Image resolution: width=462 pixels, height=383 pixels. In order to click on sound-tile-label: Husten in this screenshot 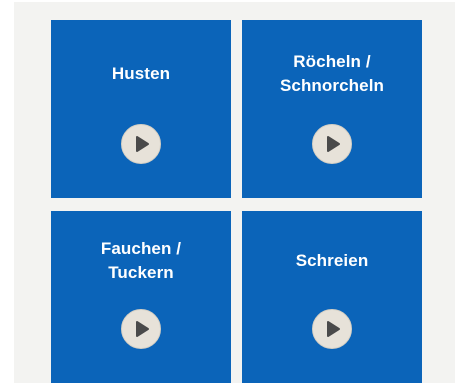, I will do `click(141, 73)`.